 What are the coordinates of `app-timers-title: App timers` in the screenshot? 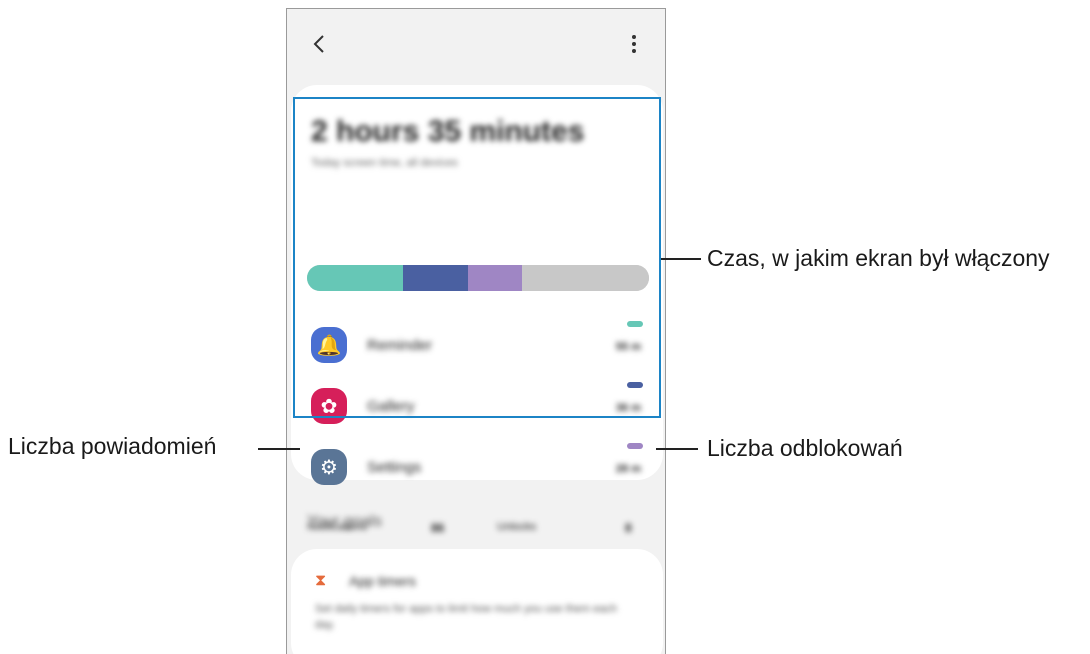 It's located at (382, 581).